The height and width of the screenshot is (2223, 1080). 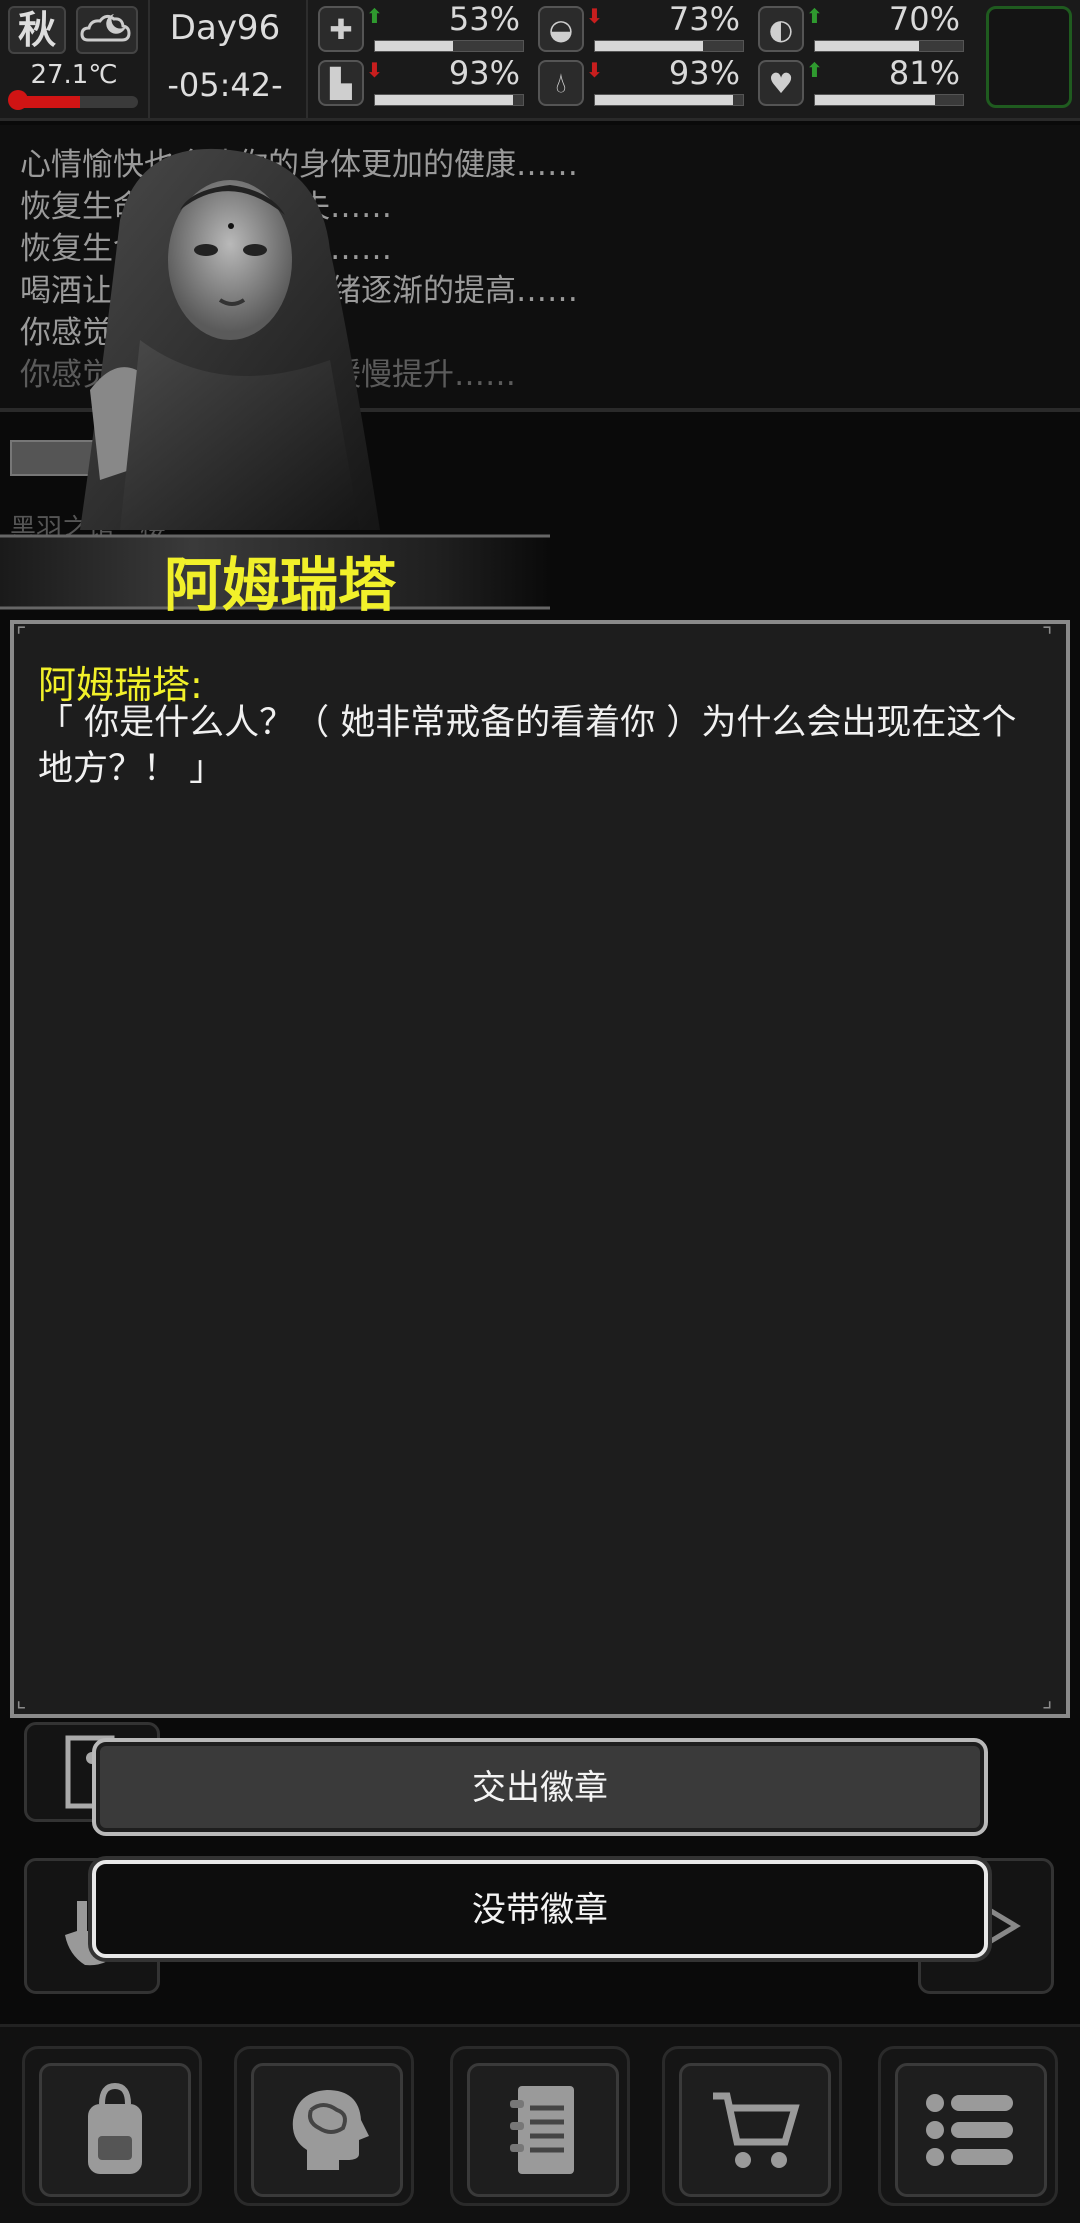 What do you see at coordinates (341, 29) in the screenshot?
I see `first-aid-icon: ✚` at bounding box center [341, 29].